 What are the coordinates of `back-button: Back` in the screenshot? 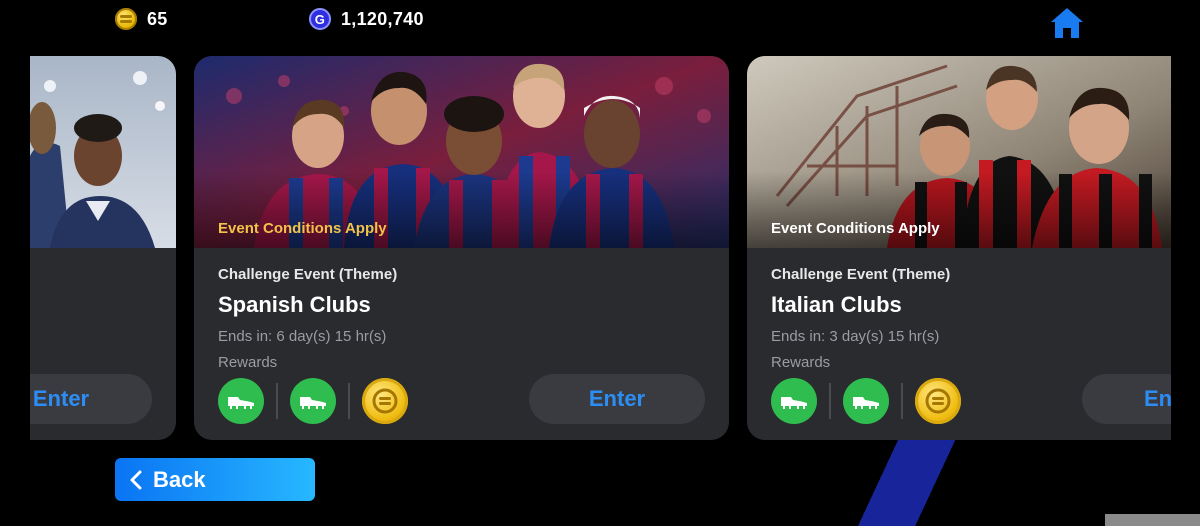 It's located at (215, 479).